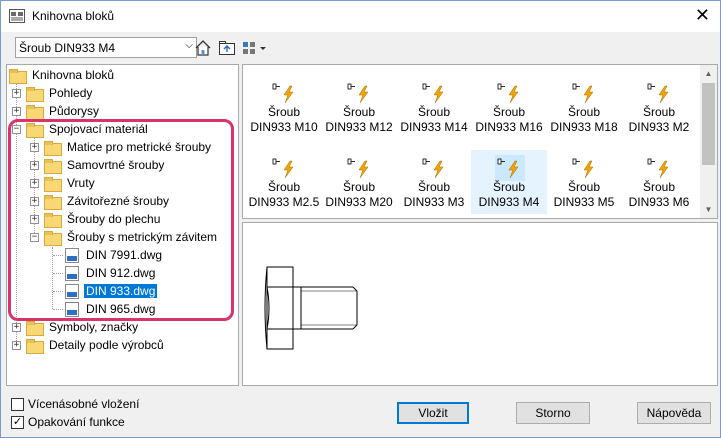  Describe the element at coordinates (124, 255) in the screenshot. I see `tree-item-label: DIN 7991.dwg` at that location.